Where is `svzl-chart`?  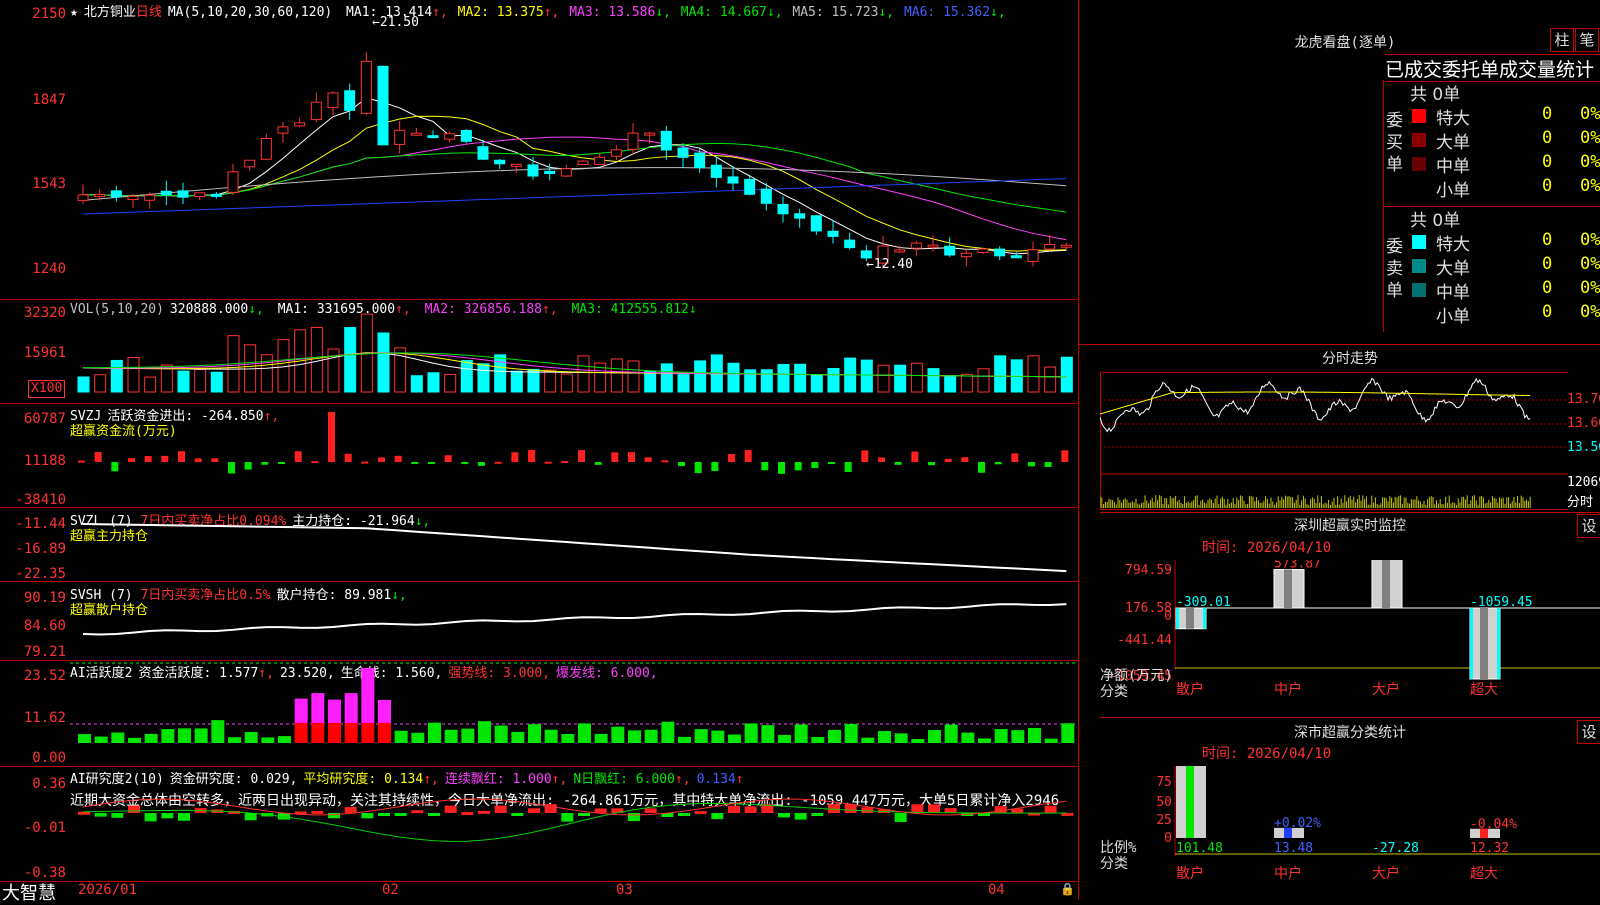
svzl-chart is located at coordinates (574, 545).